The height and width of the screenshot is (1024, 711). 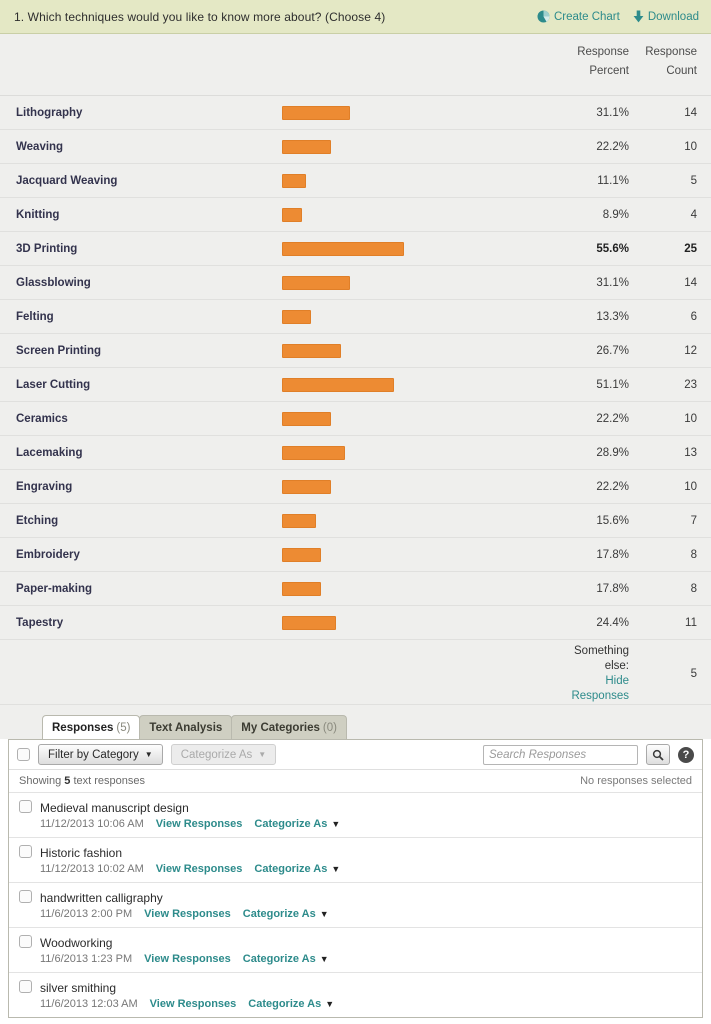 I want to click on table-row: Embroidery 17.8% 8, so click(x=355, y=555).